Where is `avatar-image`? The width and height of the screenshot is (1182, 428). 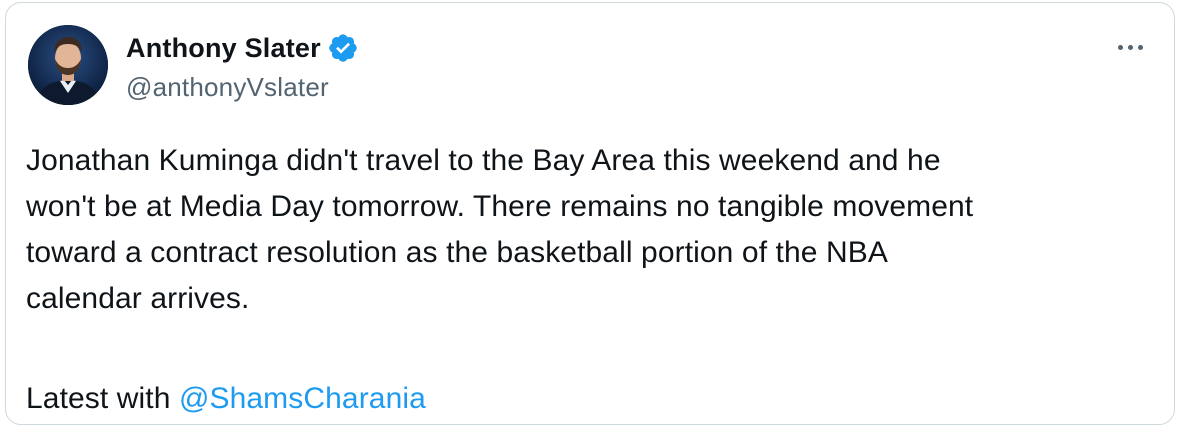
avatar-image is located at coordinates (68, 65).